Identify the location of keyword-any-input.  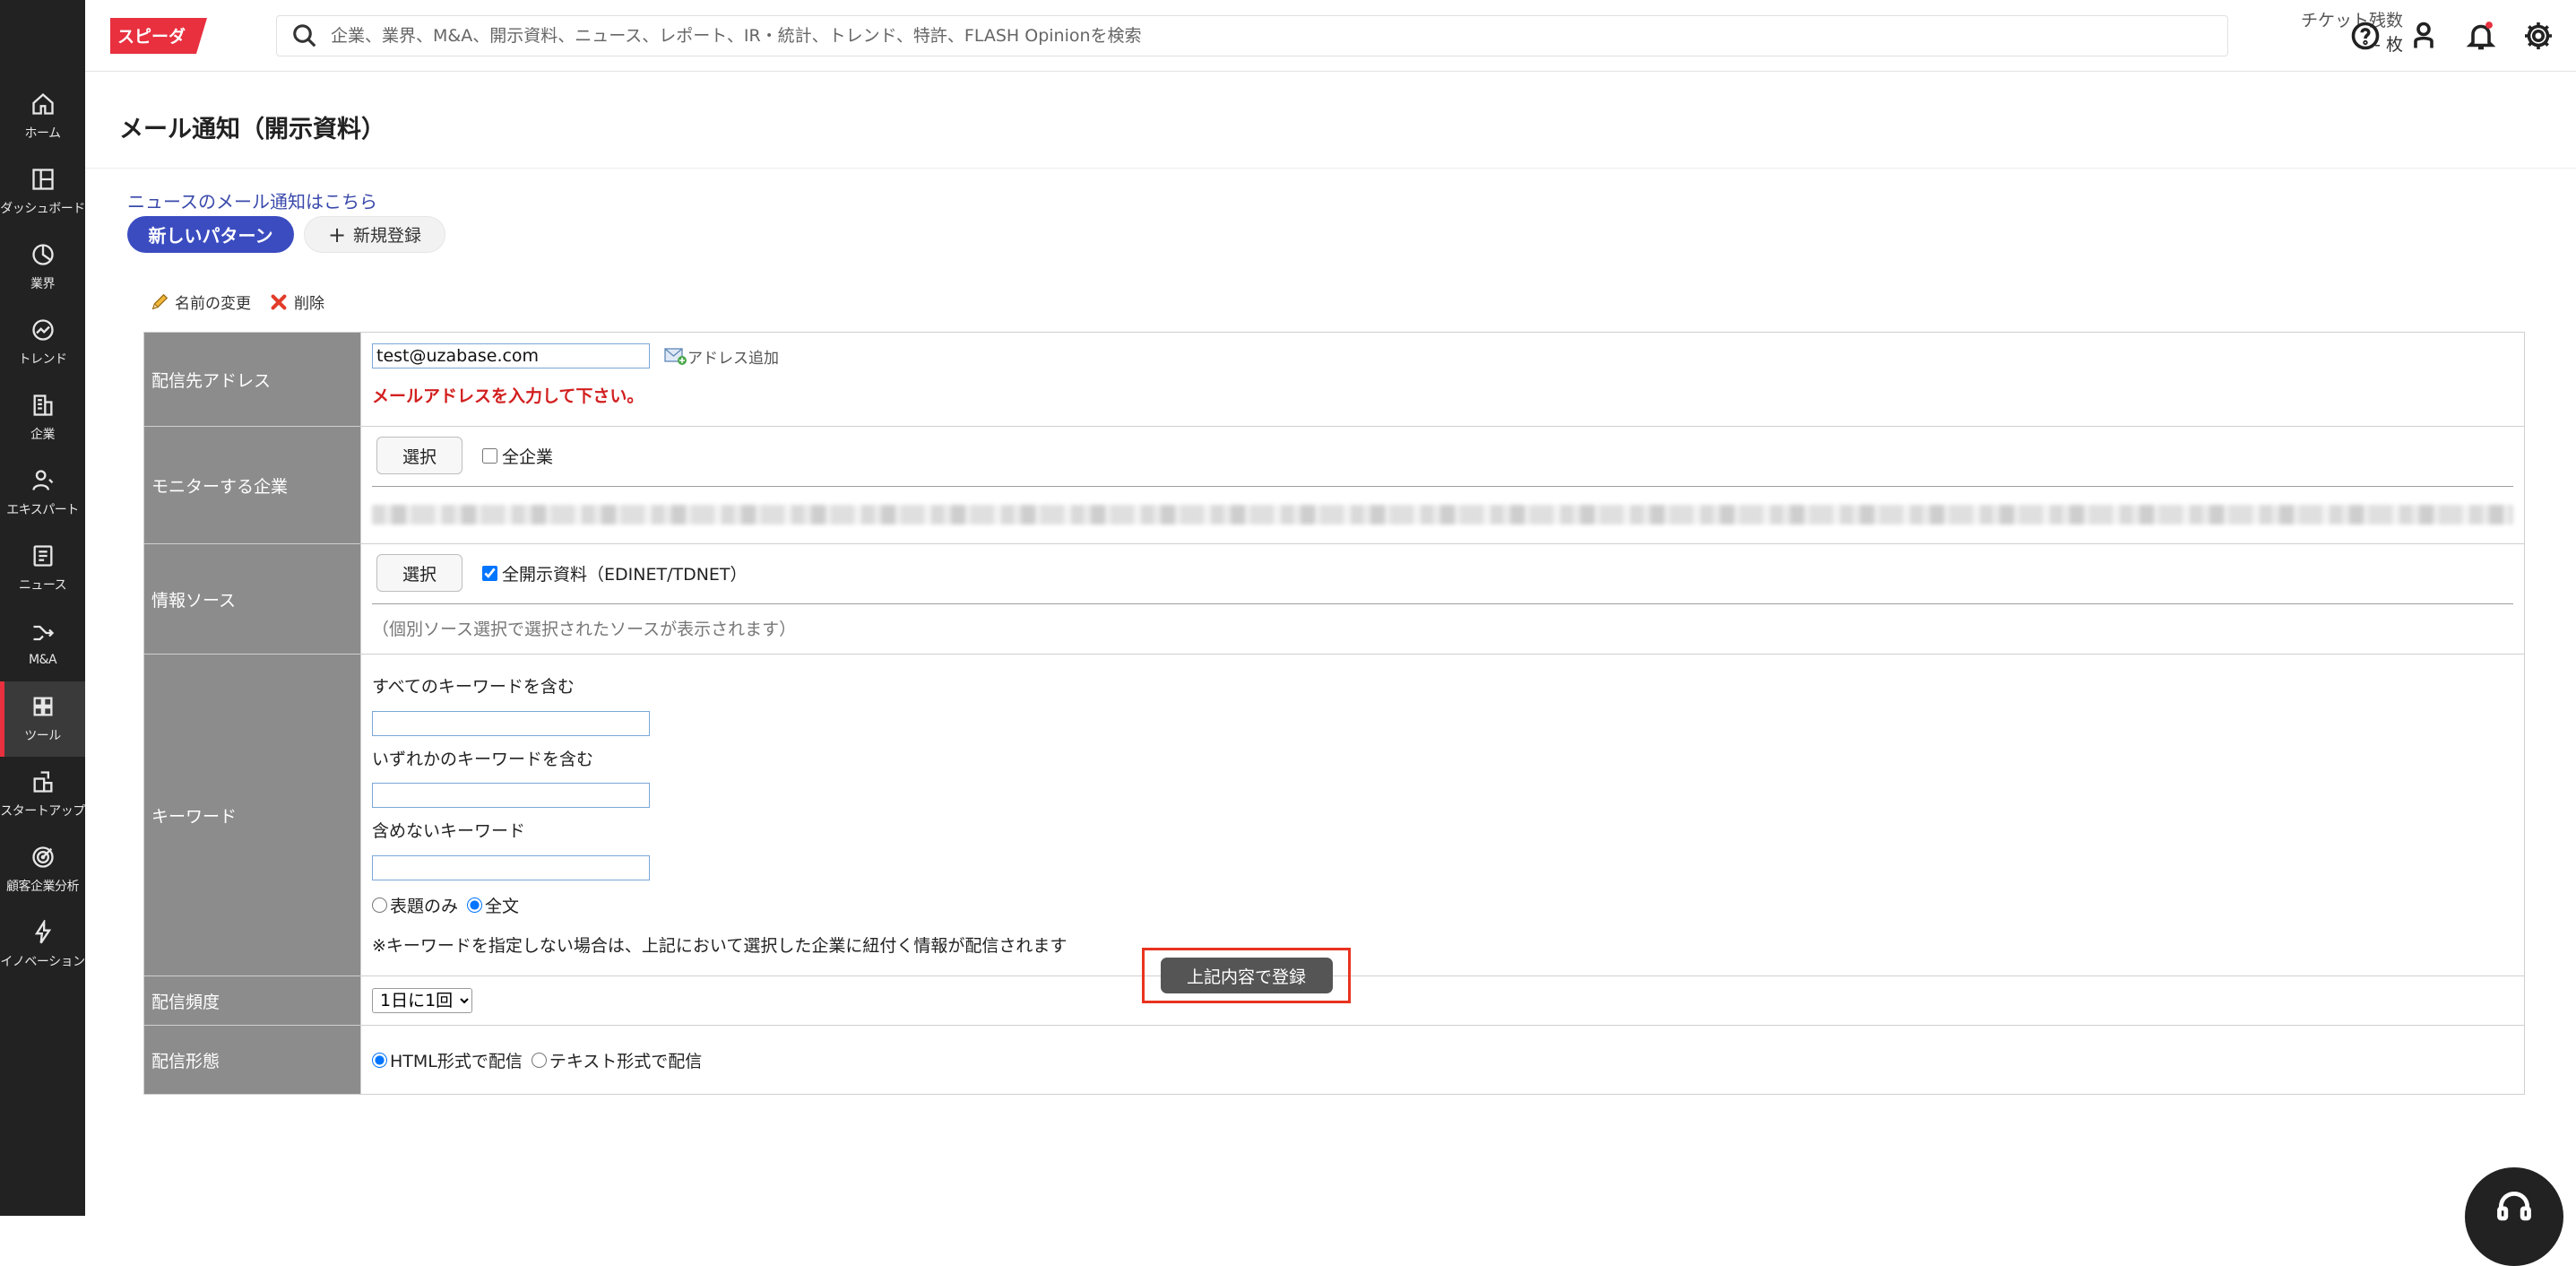
(511, 795).